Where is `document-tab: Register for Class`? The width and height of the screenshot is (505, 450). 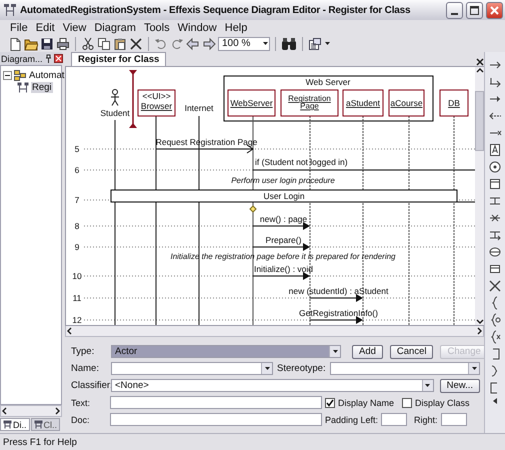 document-tab: Register for Class is located at coordinates (118, 59).